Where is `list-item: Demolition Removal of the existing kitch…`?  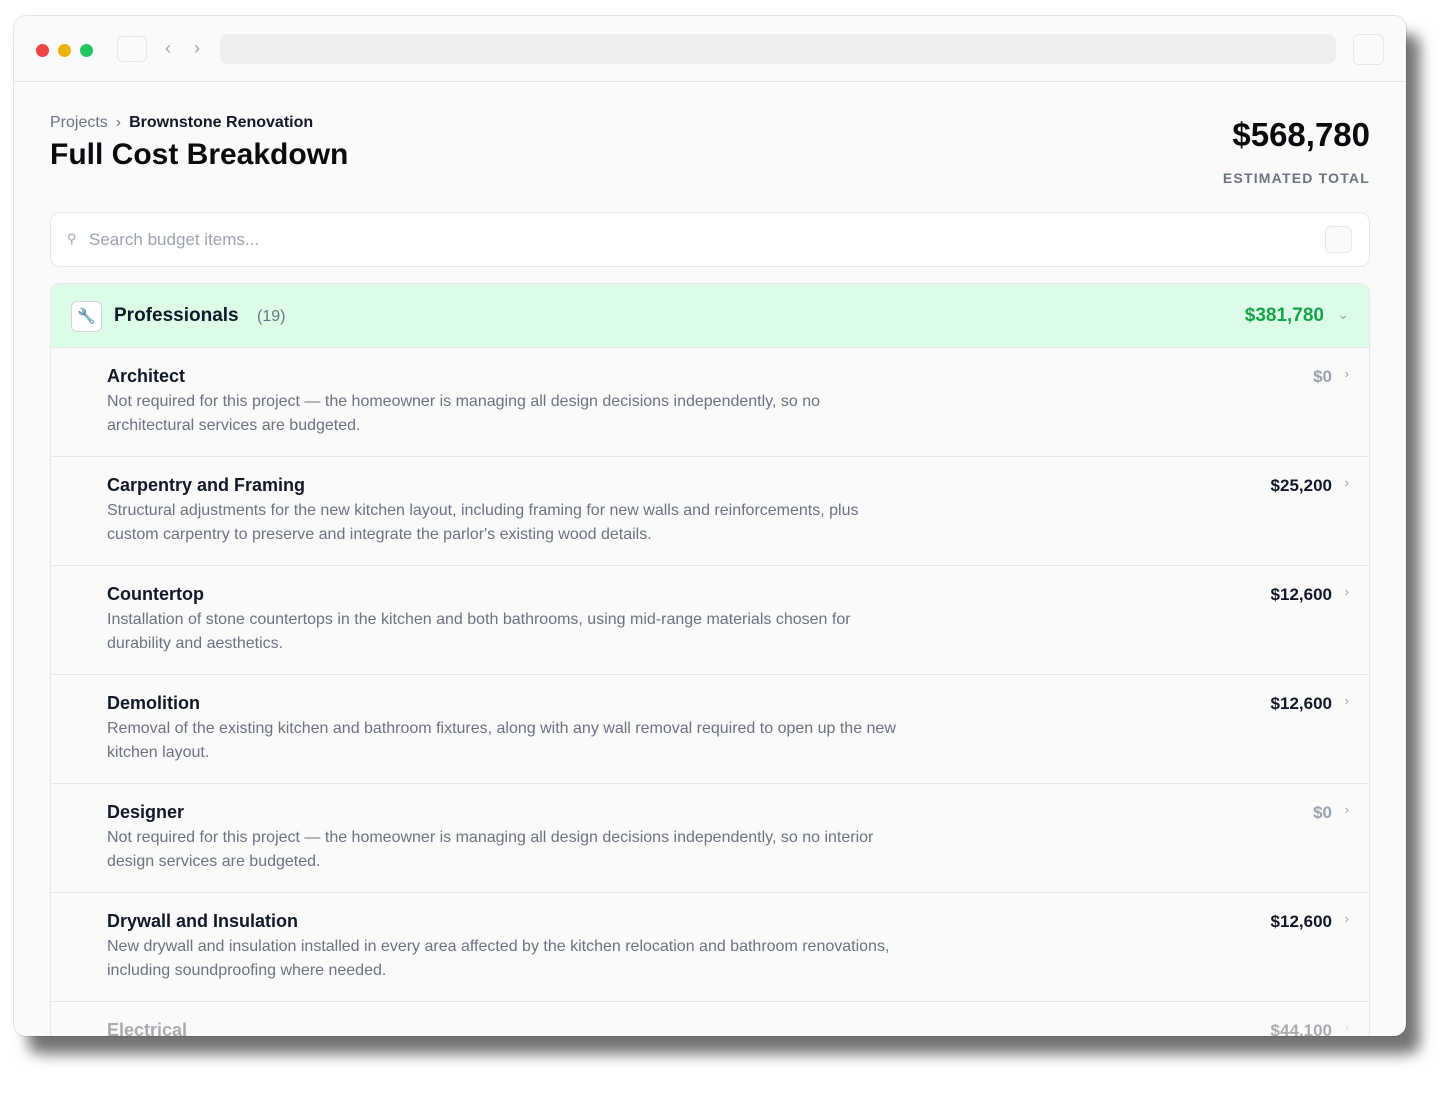
list-item: Demolition Removal of the existing kitch… is located at coordinates (710, 729).